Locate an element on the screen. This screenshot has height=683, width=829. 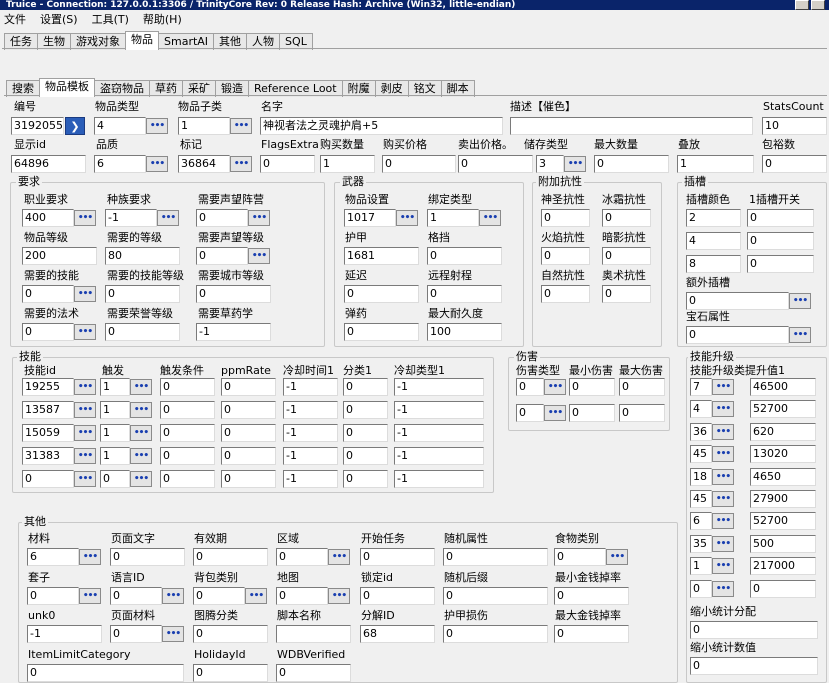
pagematerial-input: 0 is located at coordinates (136, 634).